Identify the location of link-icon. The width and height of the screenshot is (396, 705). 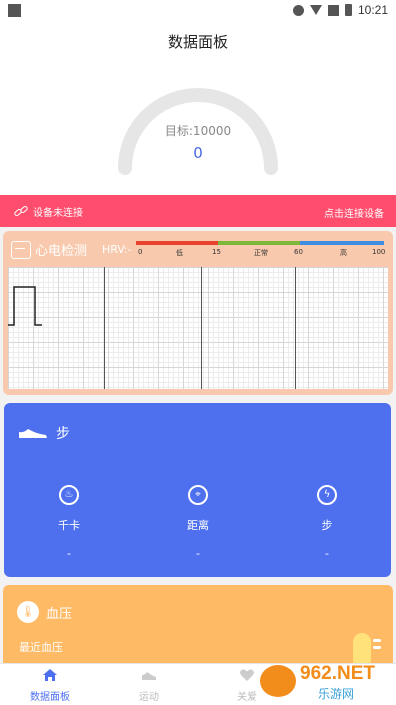
(21, 211).